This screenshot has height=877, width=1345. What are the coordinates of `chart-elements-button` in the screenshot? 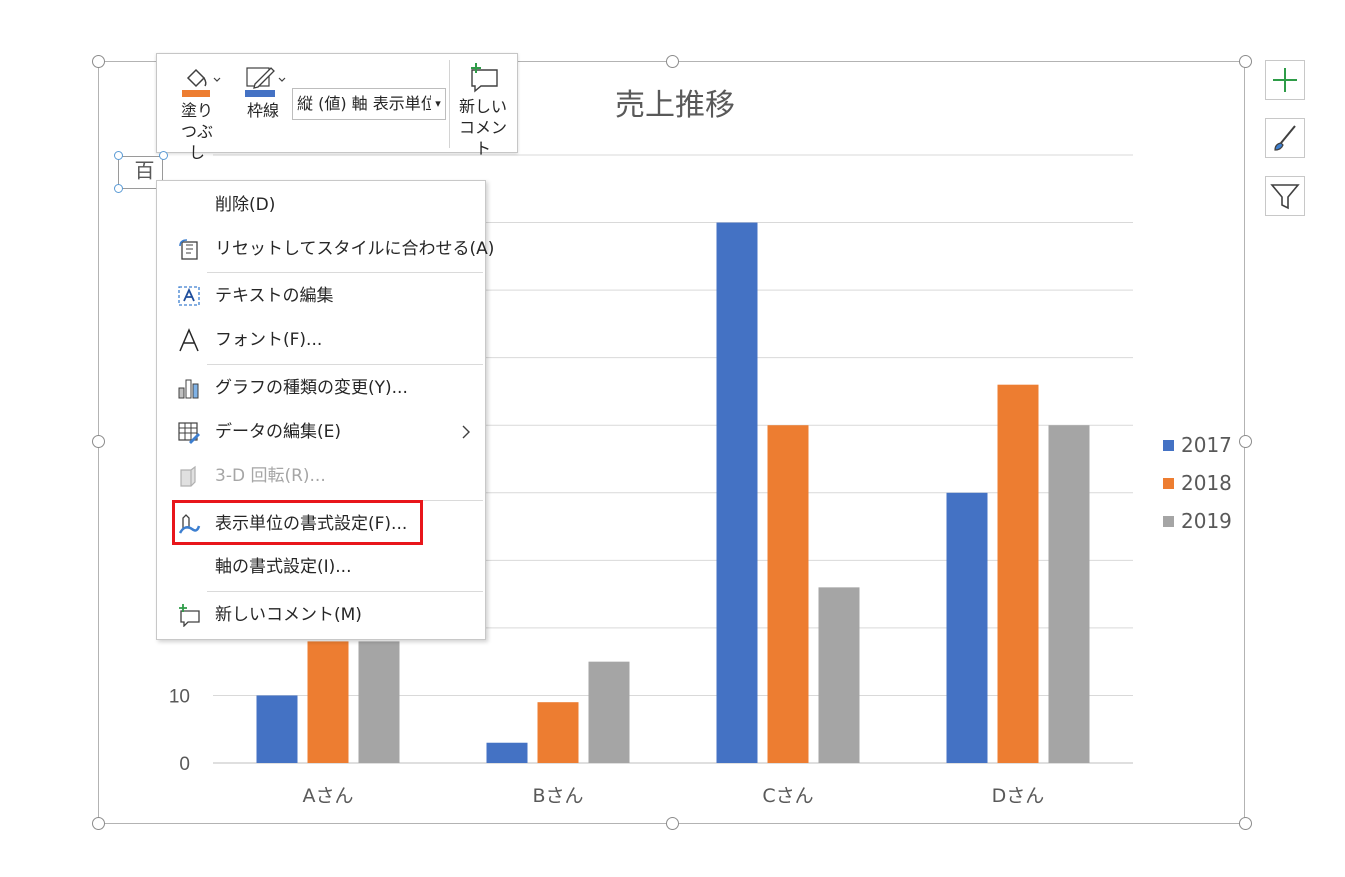 It's located at (1285, 80).